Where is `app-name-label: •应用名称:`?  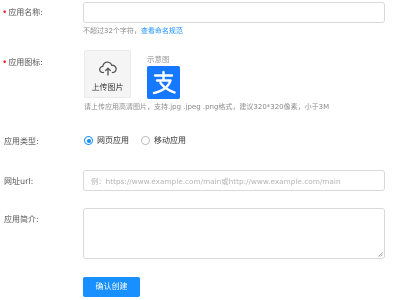
app-name-label: •应用名称: is located at coordinates (22, 12).